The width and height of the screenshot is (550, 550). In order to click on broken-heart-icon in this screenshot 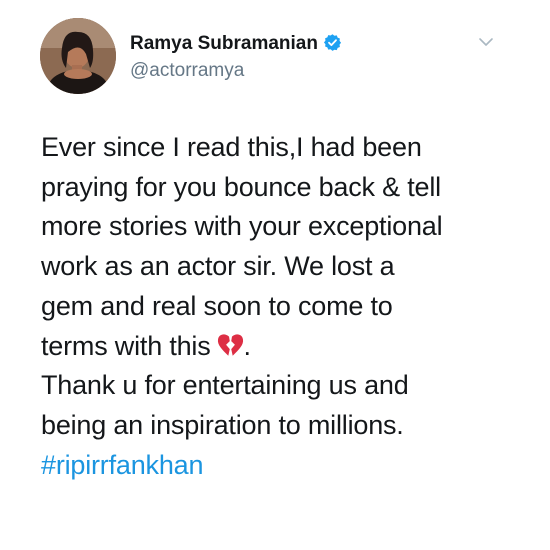, I will do `click(230, 344)`.